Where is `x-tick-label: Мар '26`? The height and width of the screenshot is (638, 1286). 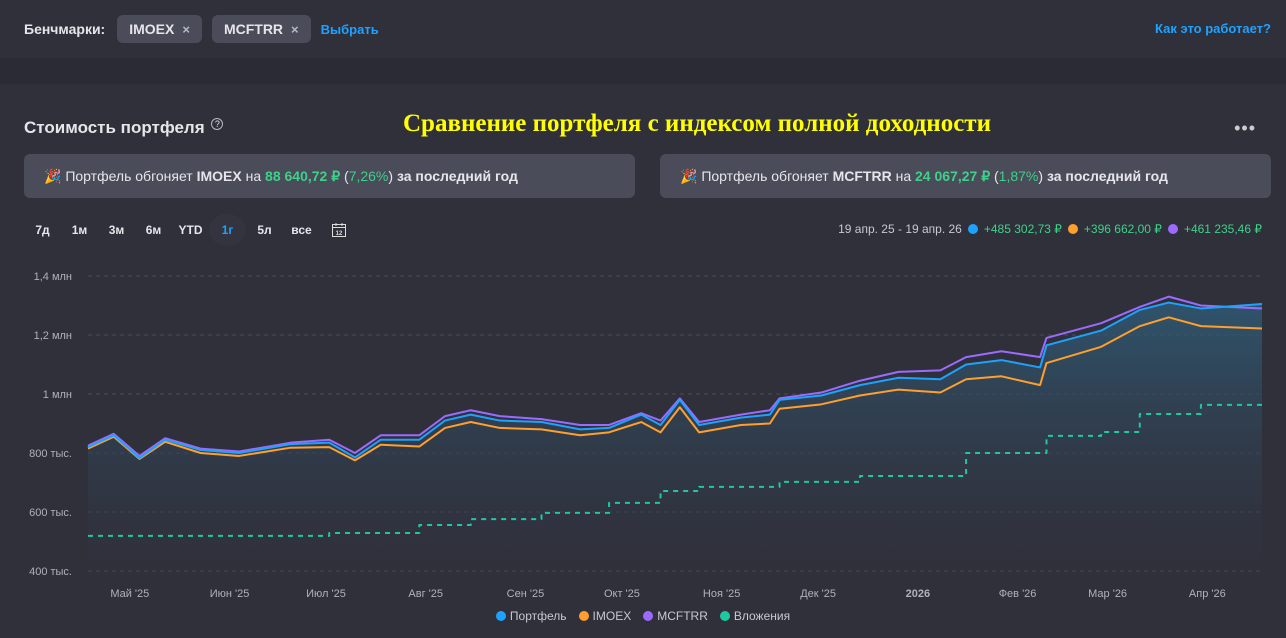
x-tick-label: Мар '26 is located at coordinates (1107, 594).